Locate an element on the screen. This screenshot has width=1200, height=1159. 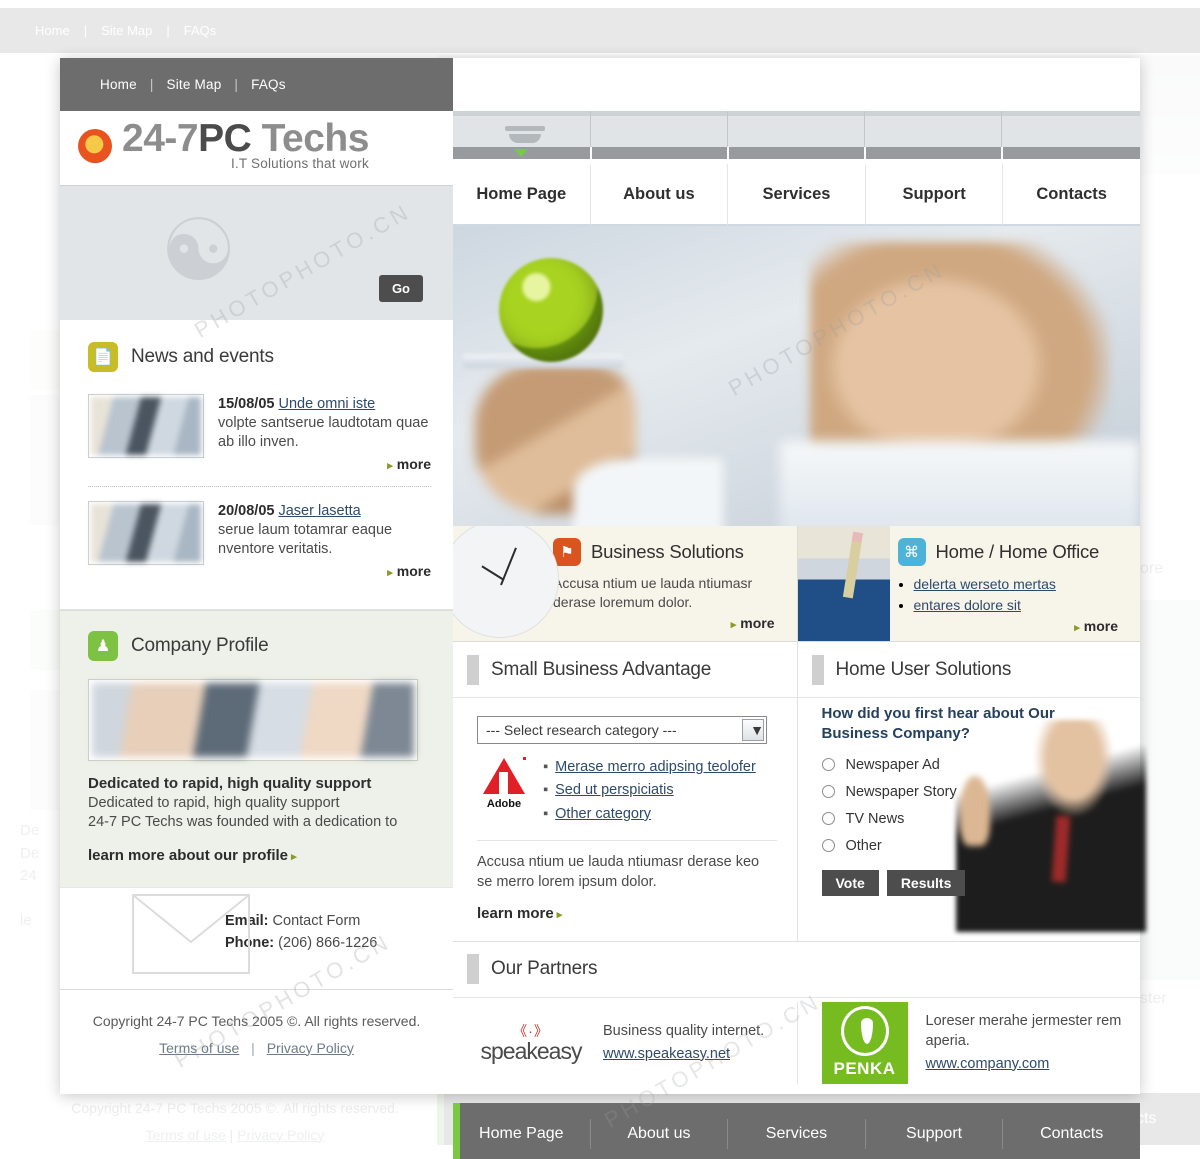
speakeasy-word: speakeasy is located at coordinates (531, 1050).